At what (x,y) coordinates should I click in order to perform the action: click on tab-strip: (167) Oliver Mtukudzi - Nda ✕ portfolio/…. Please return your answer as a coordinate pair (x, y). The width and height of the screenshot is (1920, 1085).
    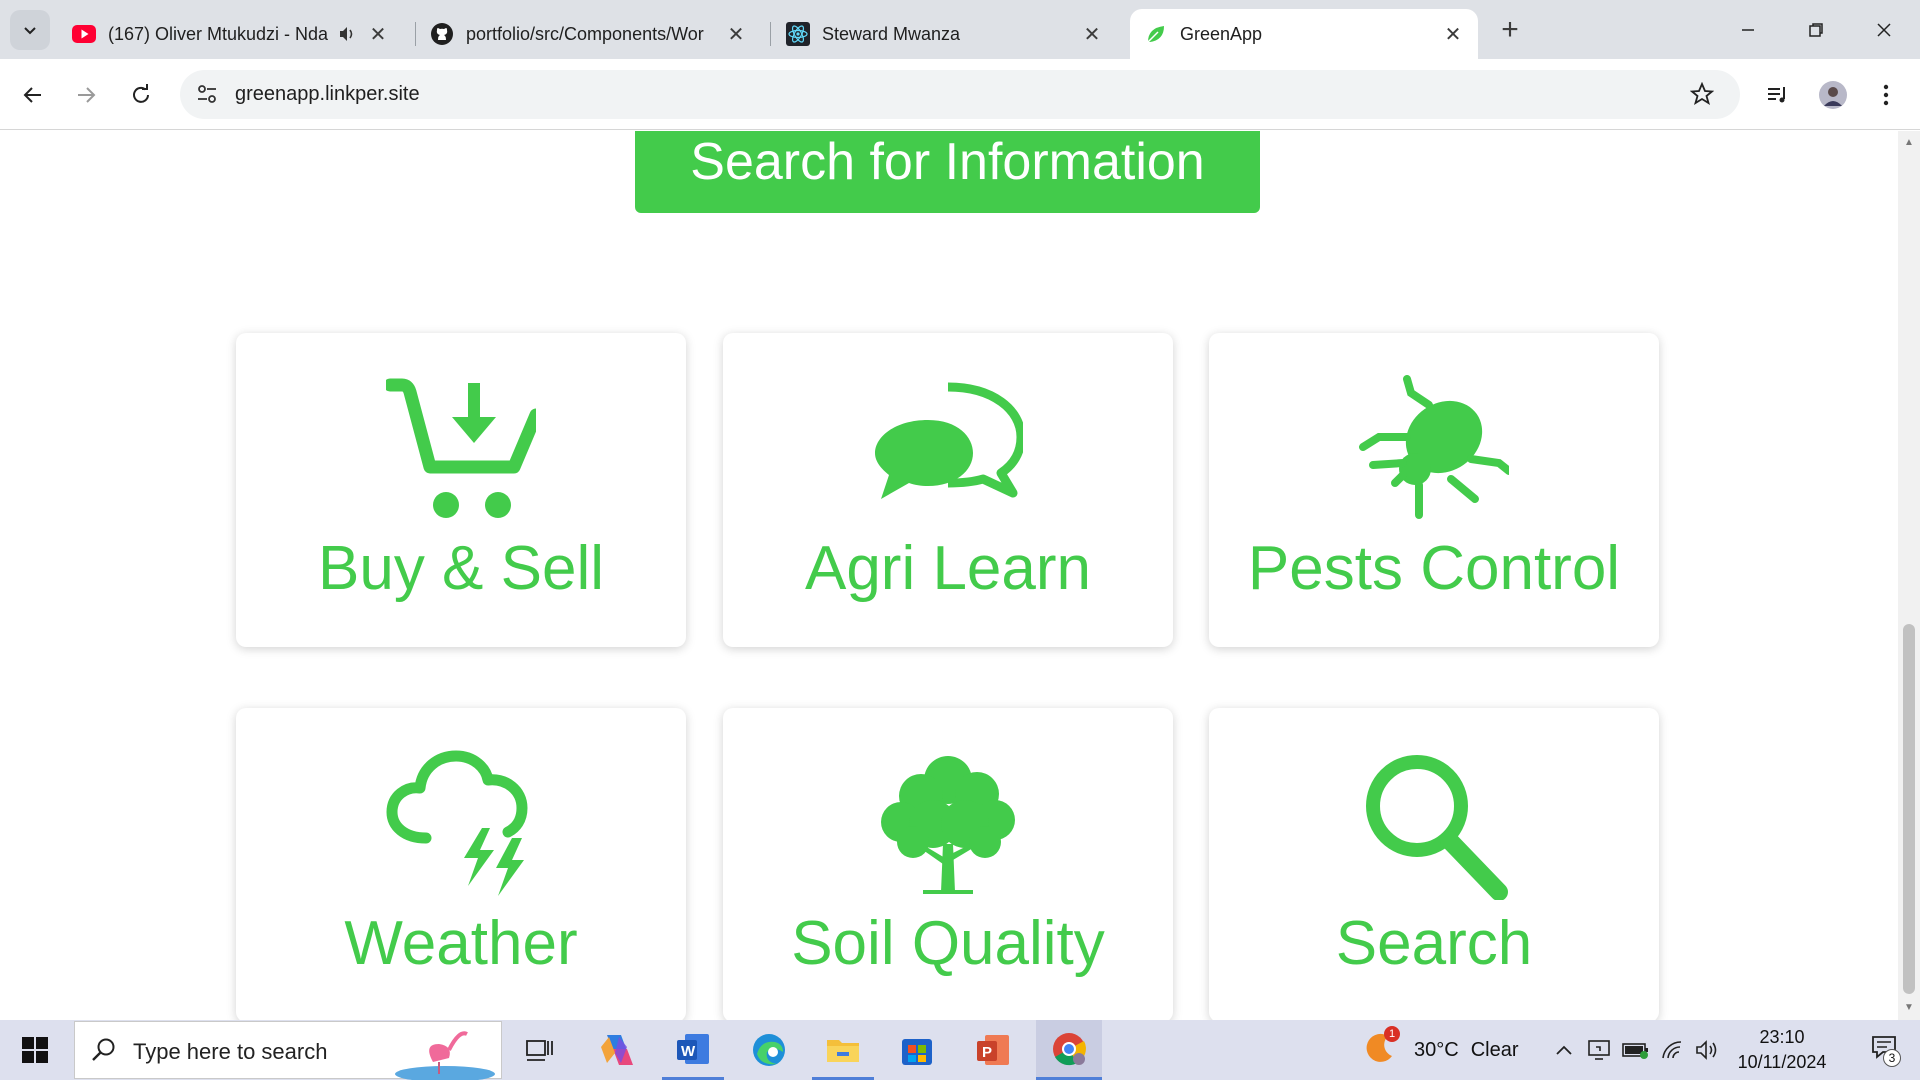
    Looking at the image, I should click on (960, 29).